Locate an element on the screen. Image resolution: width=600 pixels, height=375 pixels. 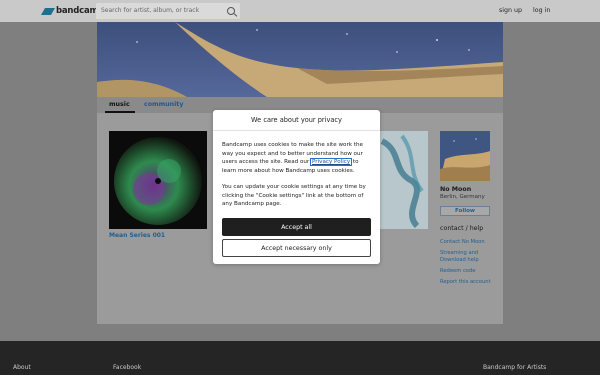
contact-help-heading: contact / help is located at coordinates (462, 228).